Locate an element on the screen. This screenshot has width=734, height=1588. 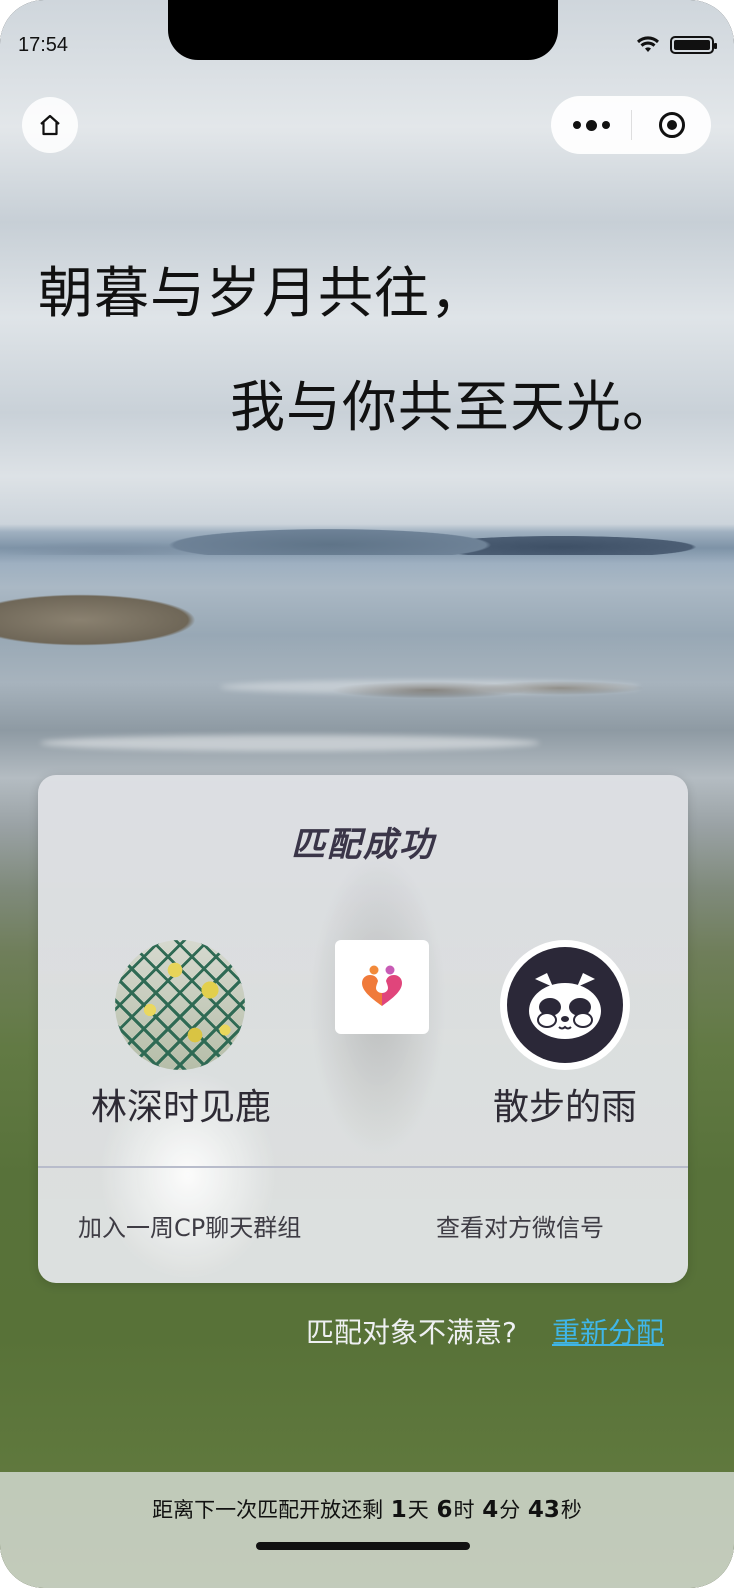
countdown-bar: 距离下一次匹配开放还剩 1天 6时 4分 43秒 is located at coordinates (367, 1530).